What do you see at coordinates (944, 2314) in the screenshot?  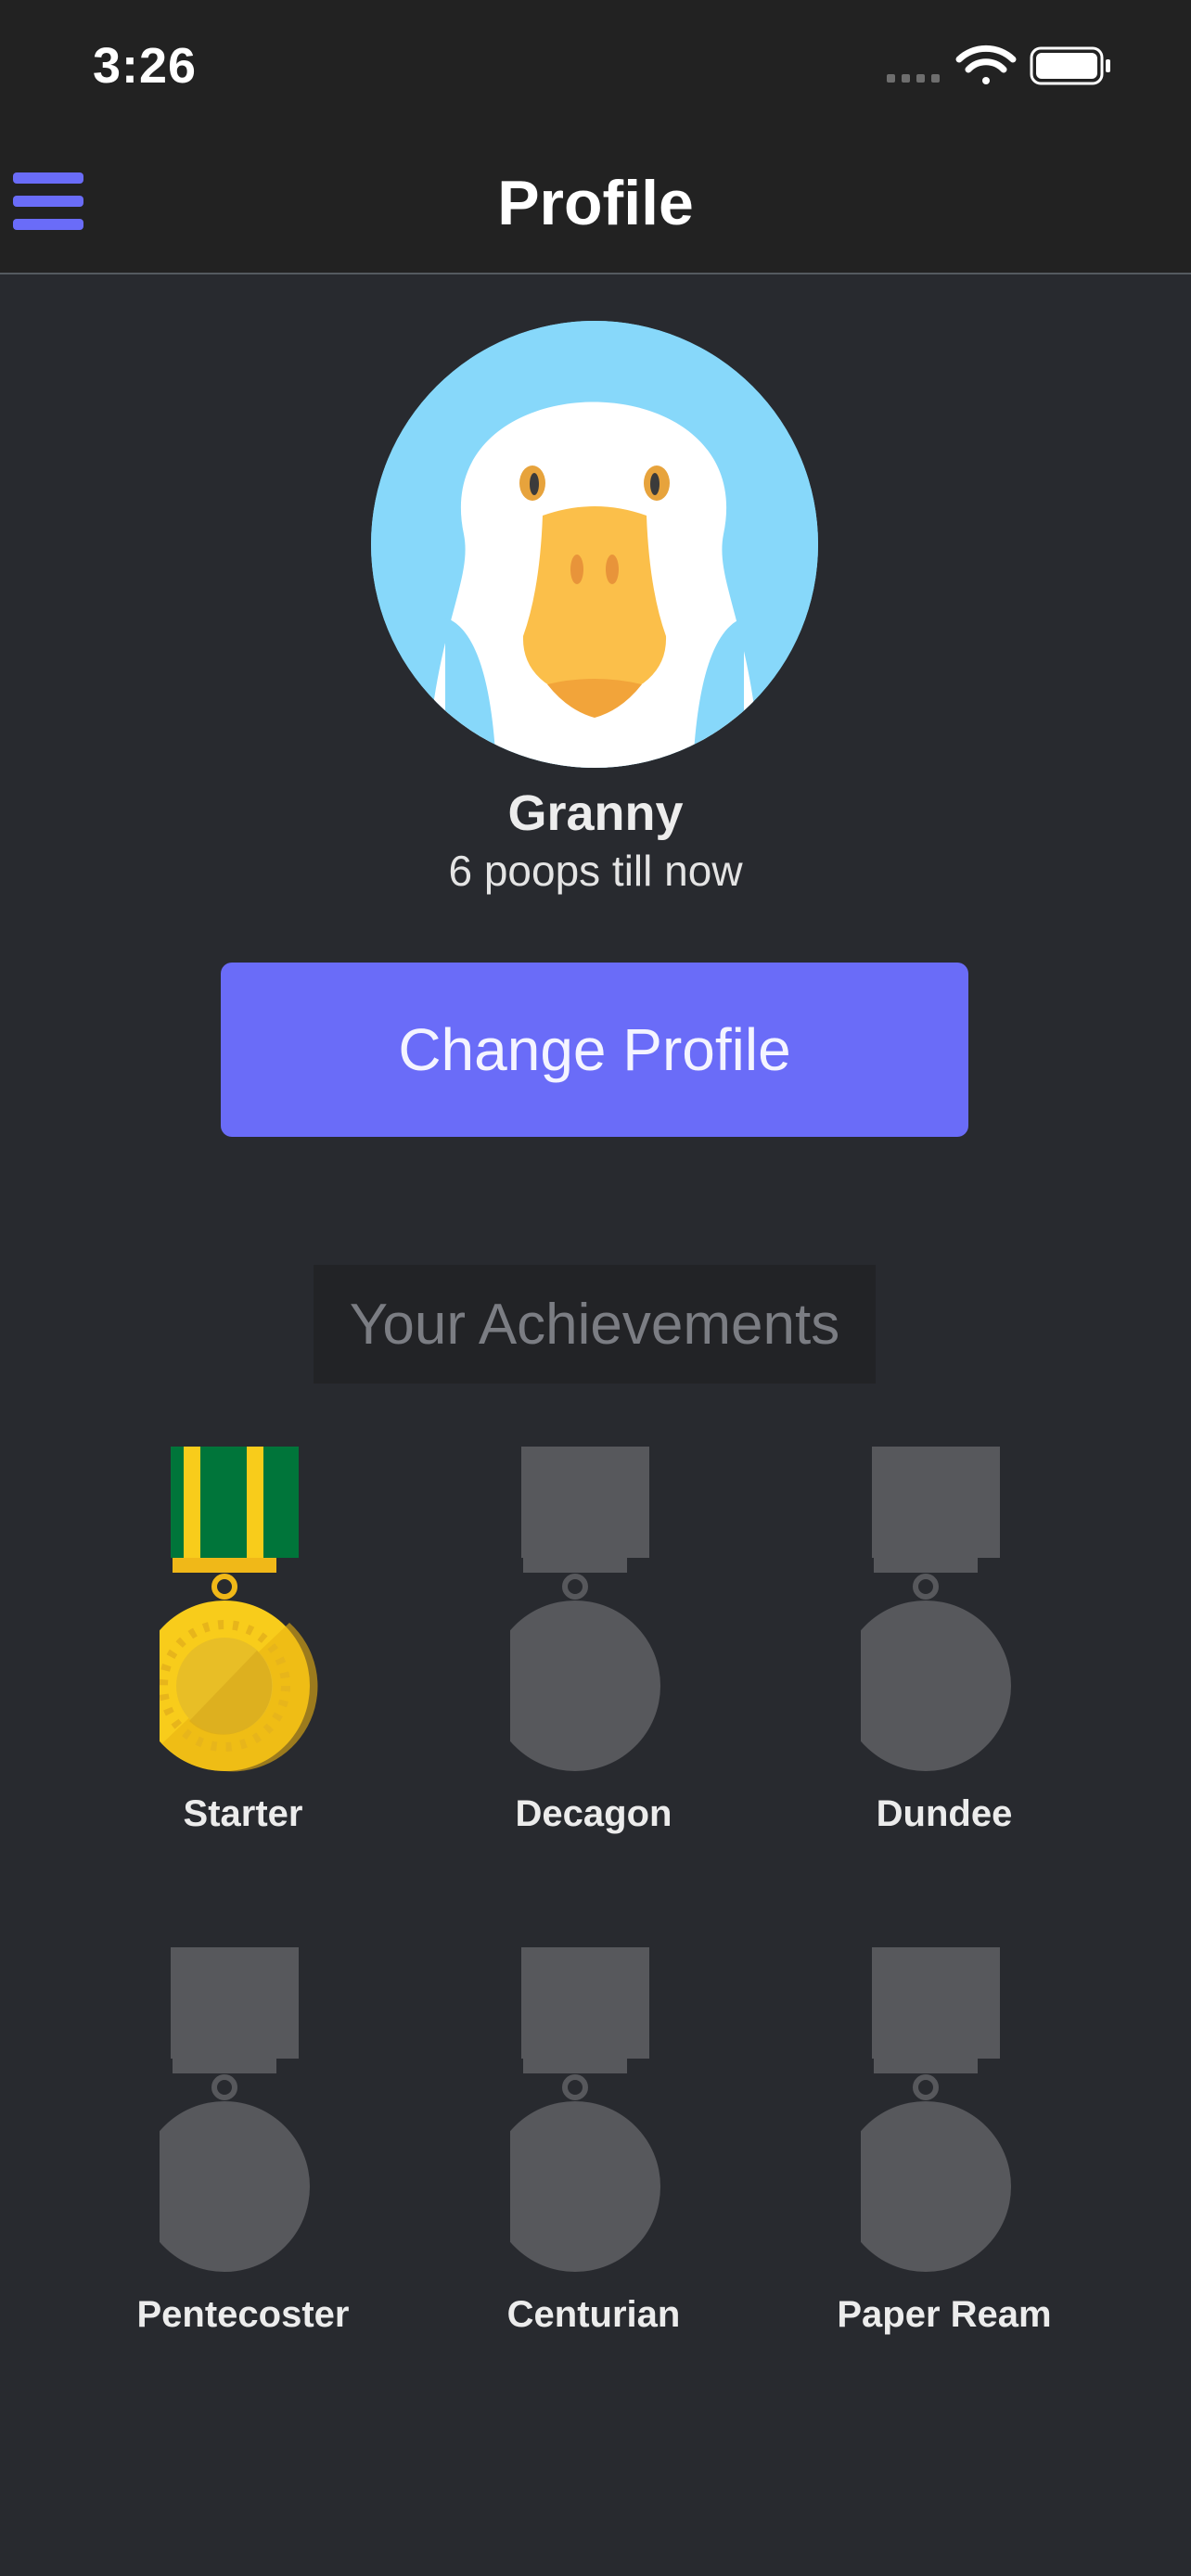 I see `achievement-label: Paper Ream` at bounding box center [944, 2314].